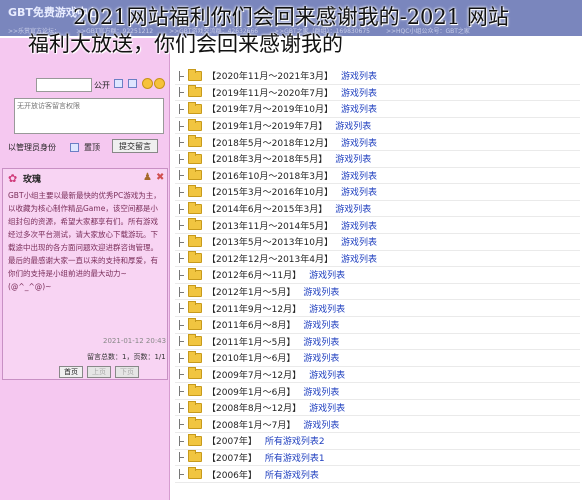  What do you see at coordinates (270, 243) in the screenshot?
I see `period-label: 【2013年5月～2013年10月】` at bounding box center [270, 243].